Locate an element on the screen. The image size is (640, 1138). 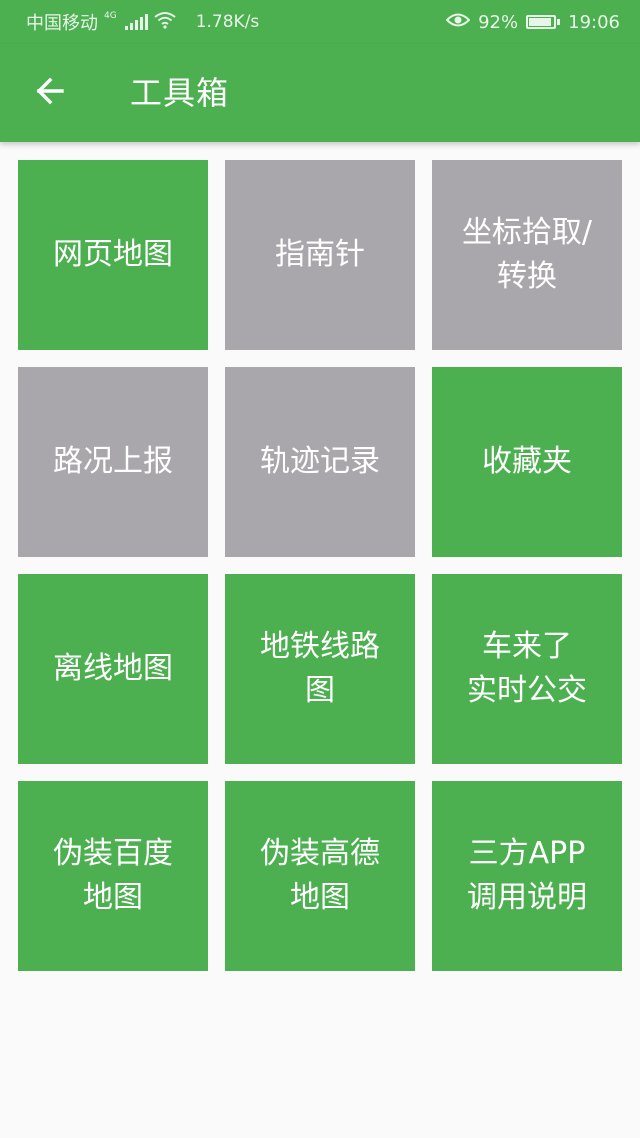
status-left: 中国移动 4G 1.78K/s is located at coordinates (142, 22).